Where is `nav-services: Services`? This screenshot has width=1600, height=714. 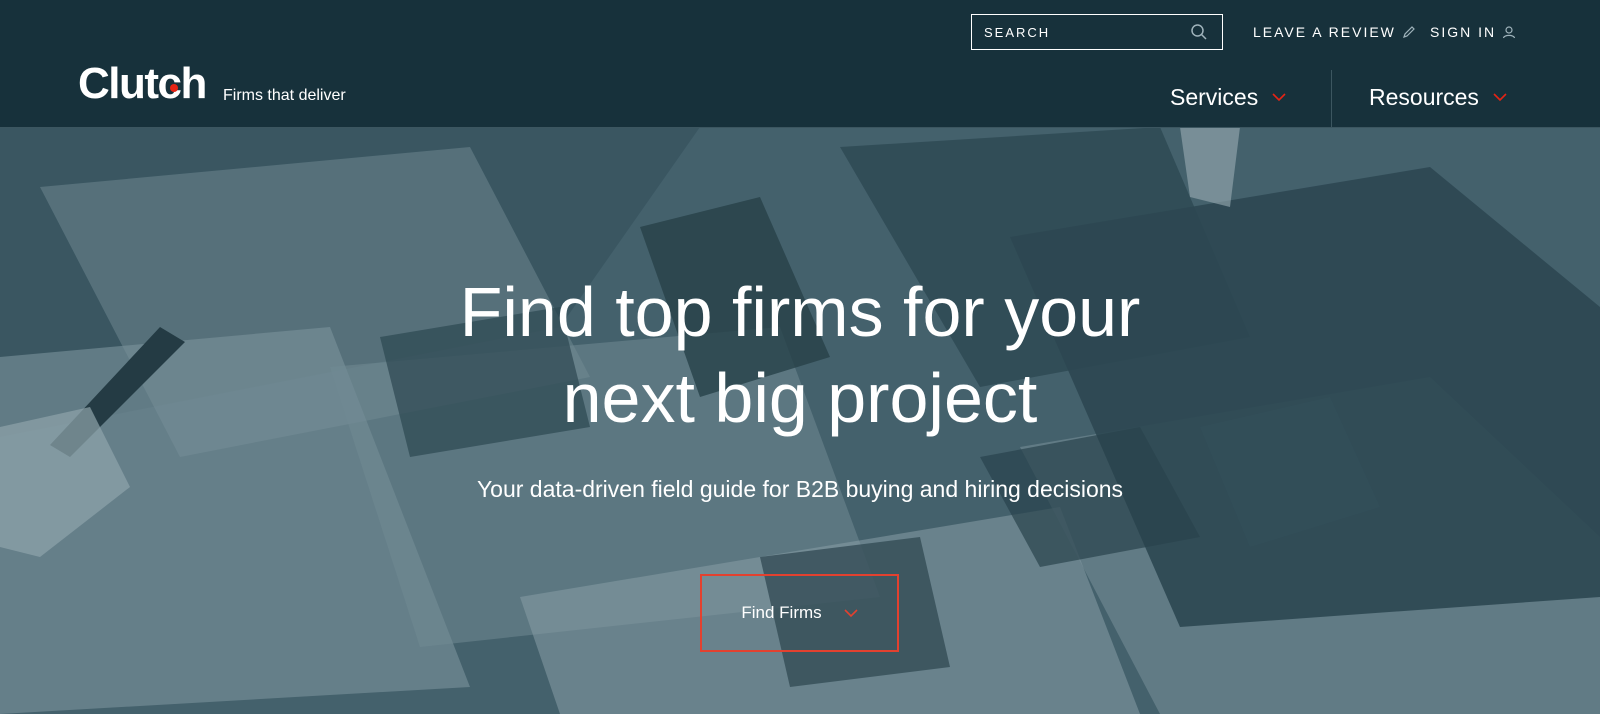
nav-services: Services is located at coordinates (1228, 97).